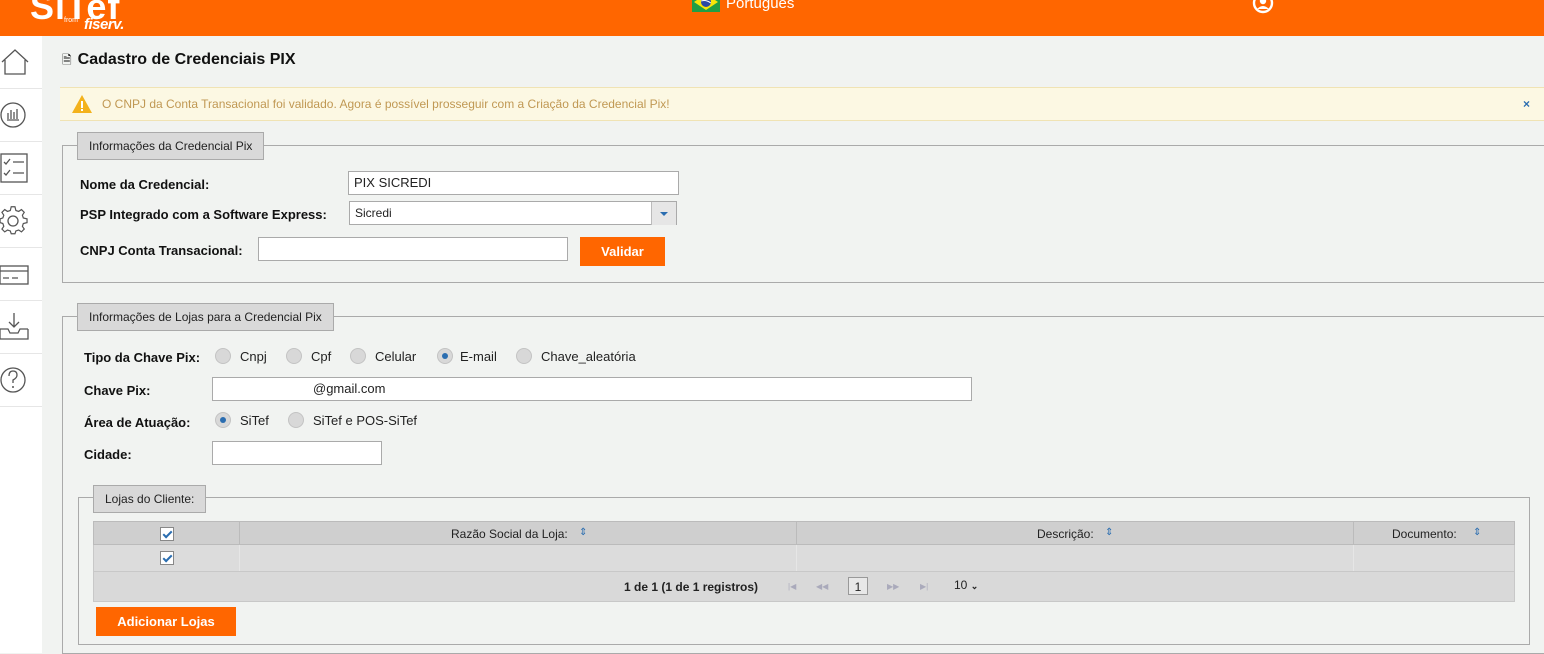  I want to click on page-size-value: 10, so click(961, 585).